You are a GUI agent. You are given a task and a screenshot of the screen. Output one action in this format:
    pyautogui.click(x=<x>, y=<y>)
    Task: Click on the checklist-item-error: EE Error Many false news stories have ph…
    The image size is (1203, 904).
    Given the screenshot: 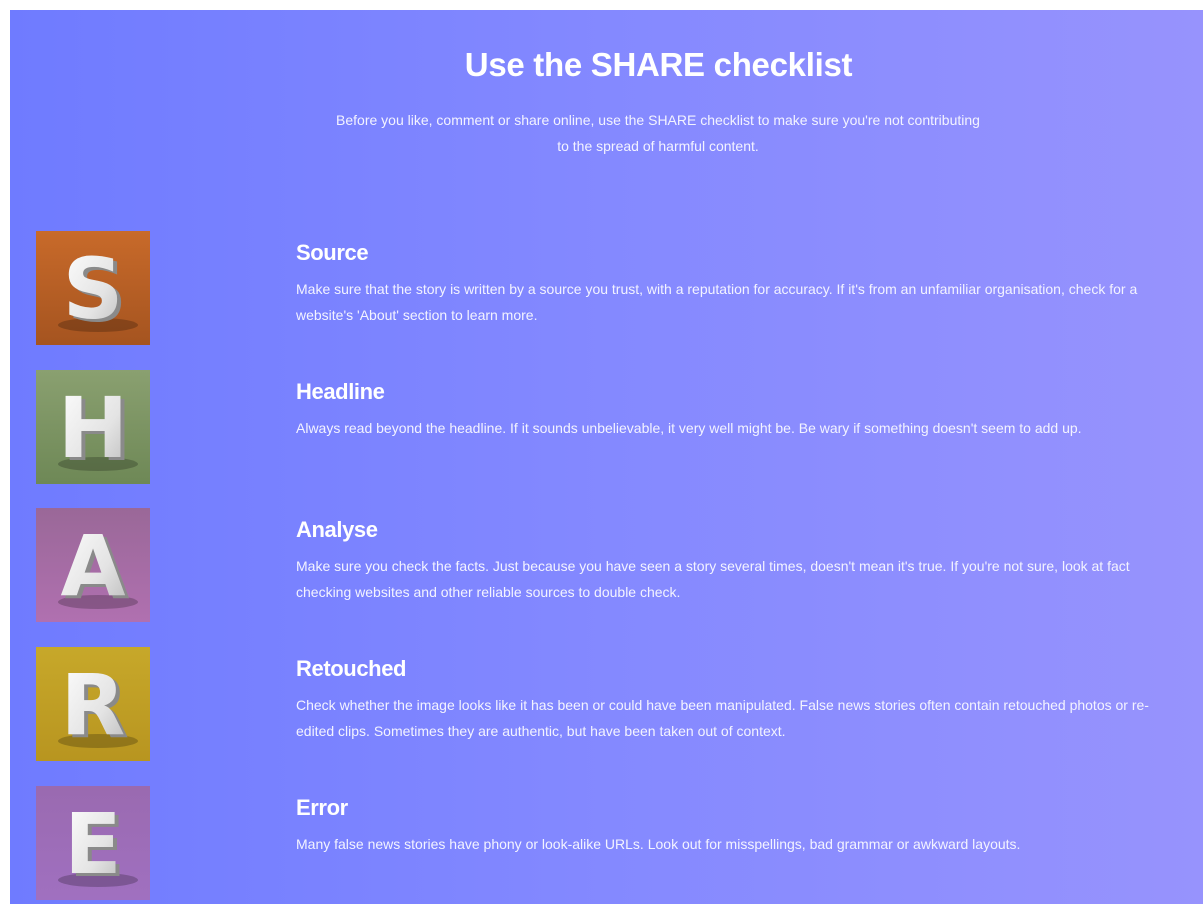 What is the action you would take?
    pyautogui.click(x=611, y=843)
    